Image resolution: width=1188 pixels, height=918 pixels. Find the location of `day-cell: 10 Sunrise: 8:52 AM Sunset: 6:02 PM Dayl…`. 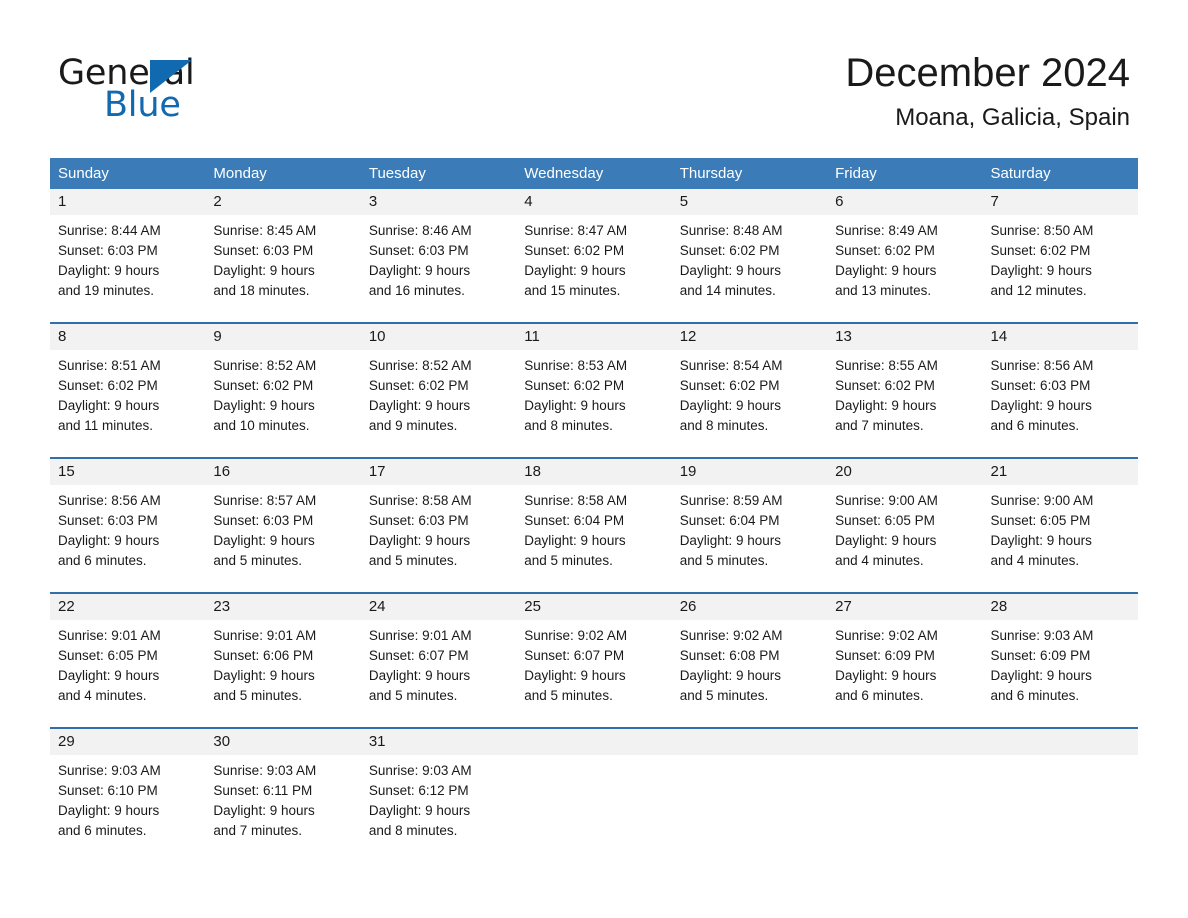

day-cell: 10 Sunrise: 8:52 AM Sunset: 6:02 PM Dayl… is located at coordinates (438, 390).